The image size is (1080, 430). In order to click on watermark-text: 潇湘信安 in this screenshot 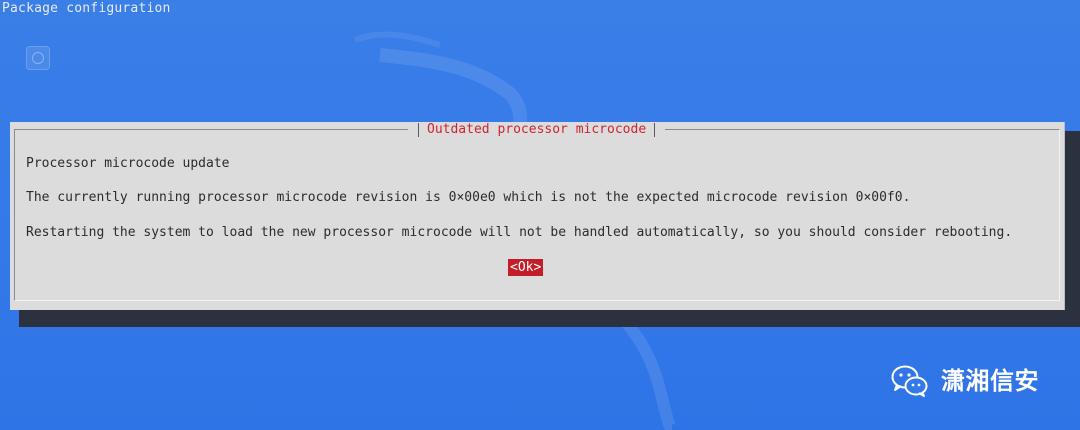, I will do `click(990, 381)`.